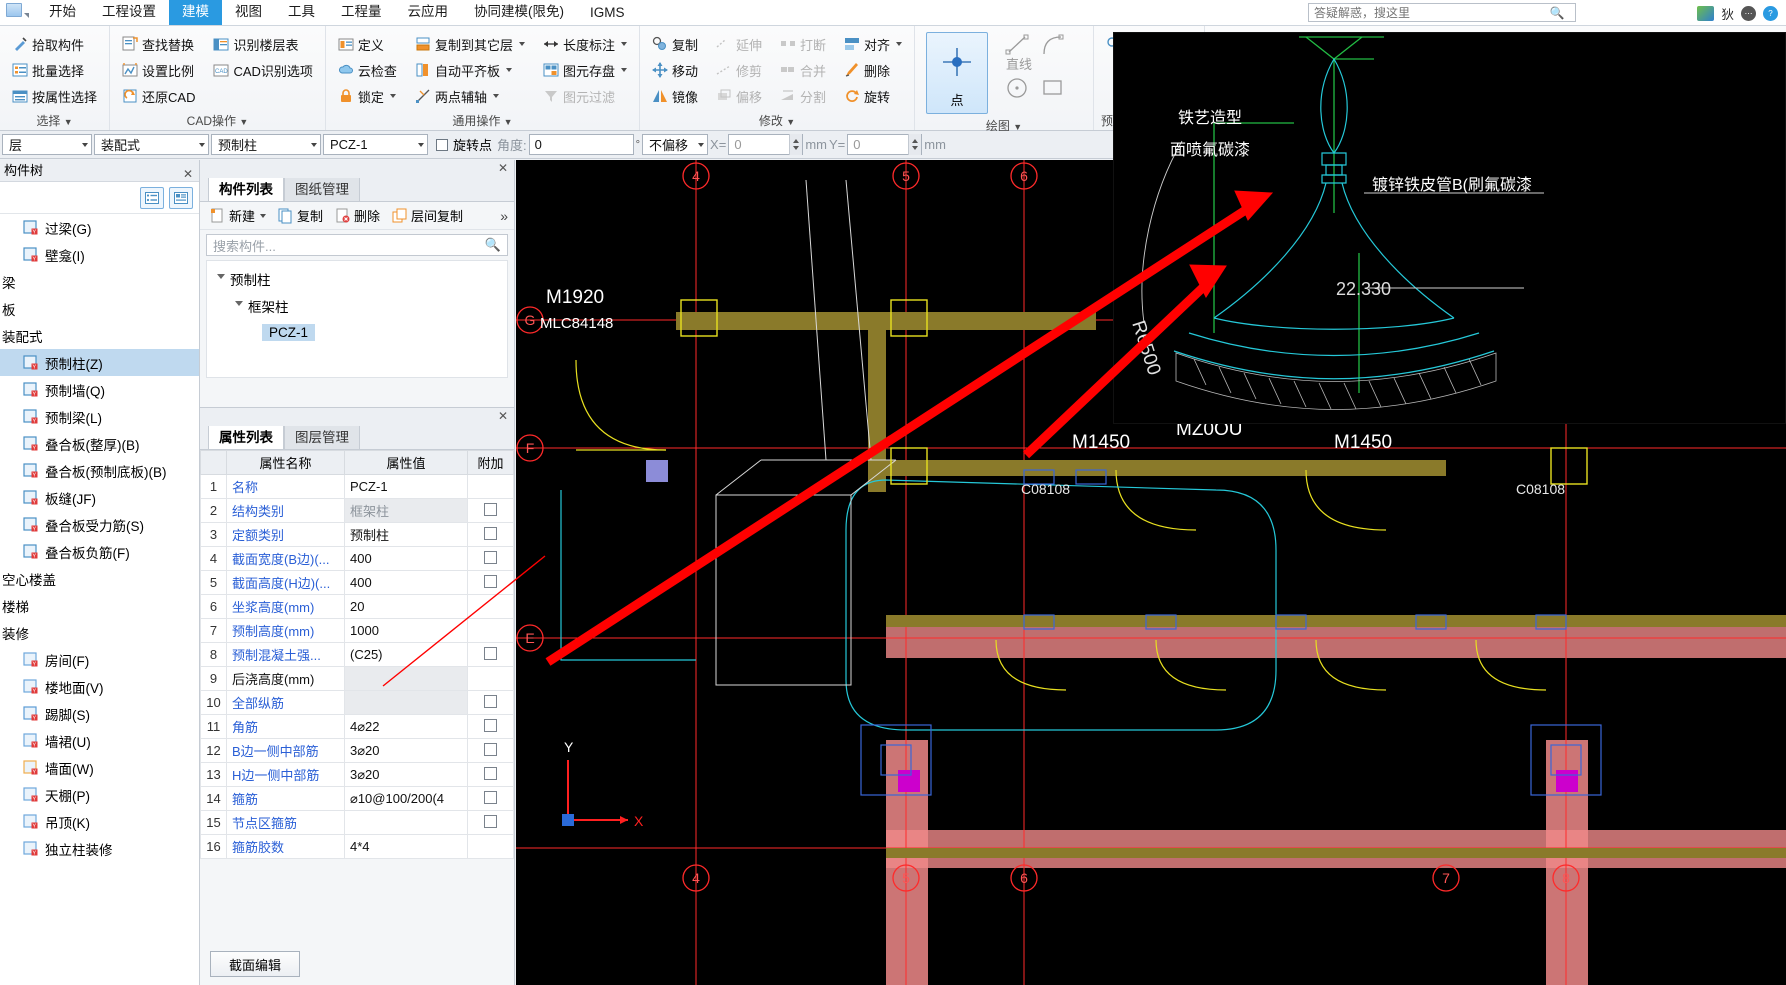 The height and width of the screenshot is (985, 1786). What do you see at coordinates (262, 44) in the screenshot?
I see `ribbon-item-识别楼层表: 识别楼层表` at bounding box center [262, 44].